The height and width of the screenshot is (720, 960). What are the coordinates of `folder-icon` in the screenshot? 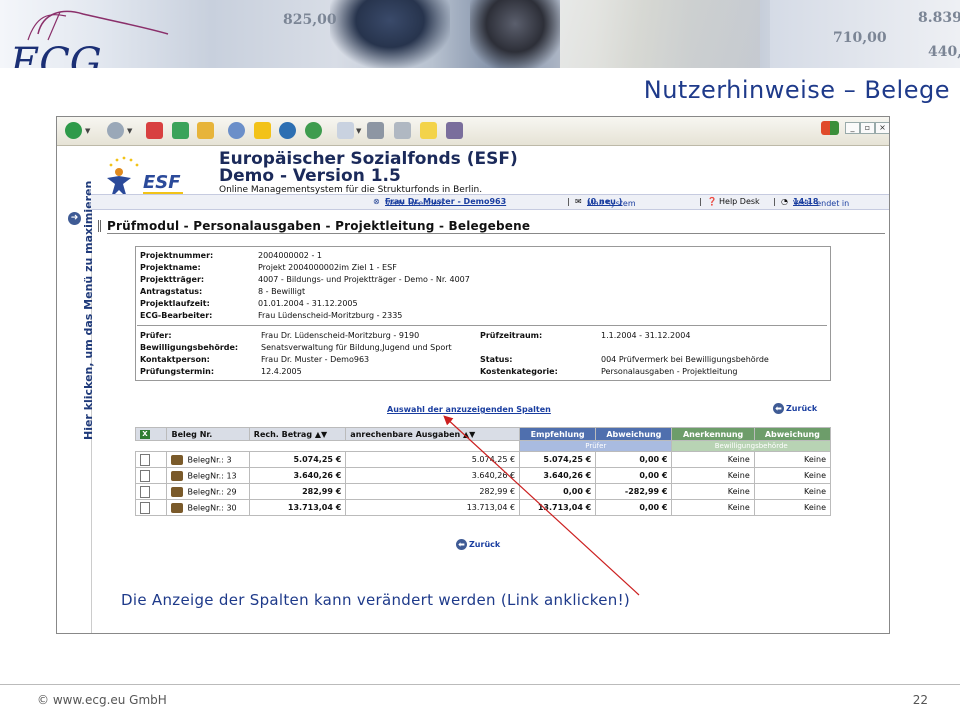 It's located at (428, 130).